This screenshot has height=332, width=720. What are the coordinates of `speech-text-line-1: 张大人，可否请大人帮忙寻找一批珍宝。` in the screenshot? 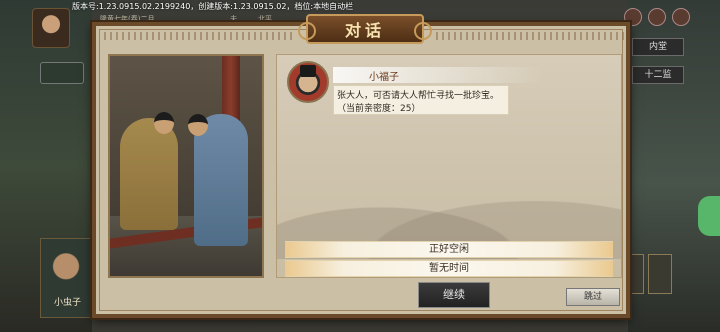 It's located at (418, 96).